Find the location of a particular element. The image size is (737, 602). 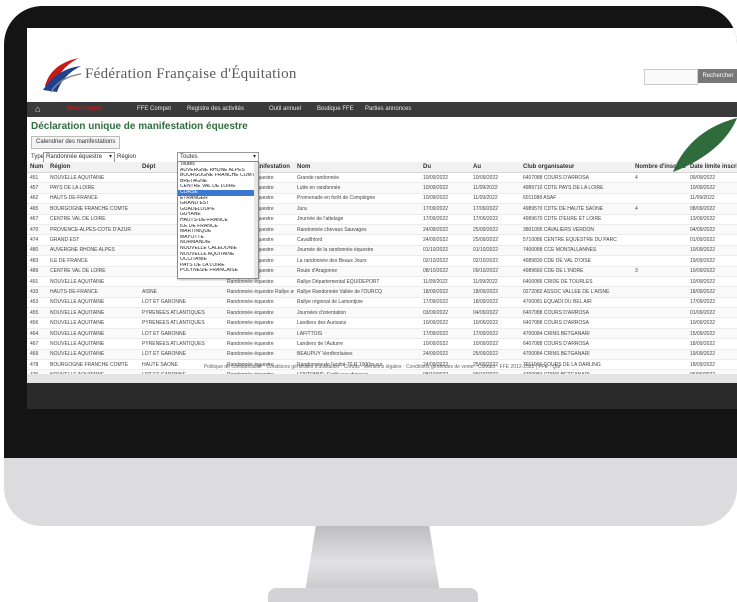

nav-item-ffe-compet: FFE Compet is located at coordinates (154, 109).